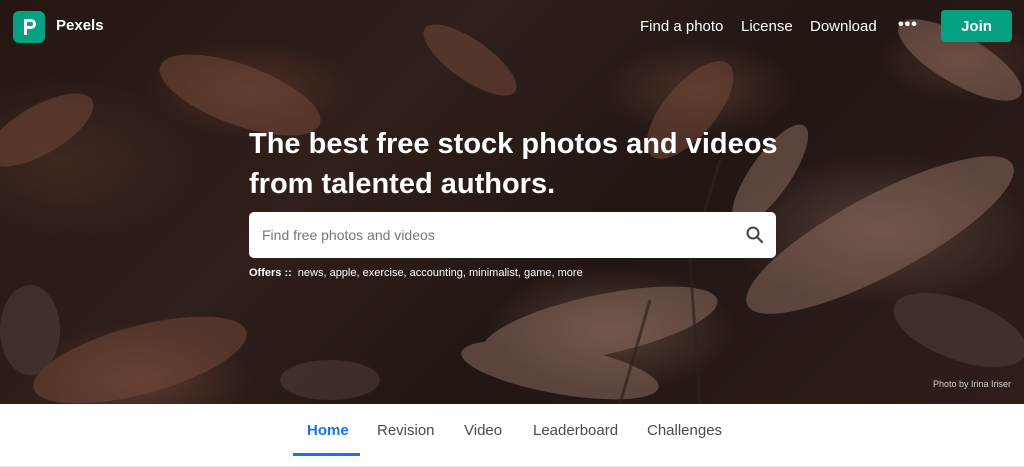  What do you see at coordinates (681, 26) in the screenshot?
I see `nav-find-photo-link: Find a photo` at bounding box center [681, 26].